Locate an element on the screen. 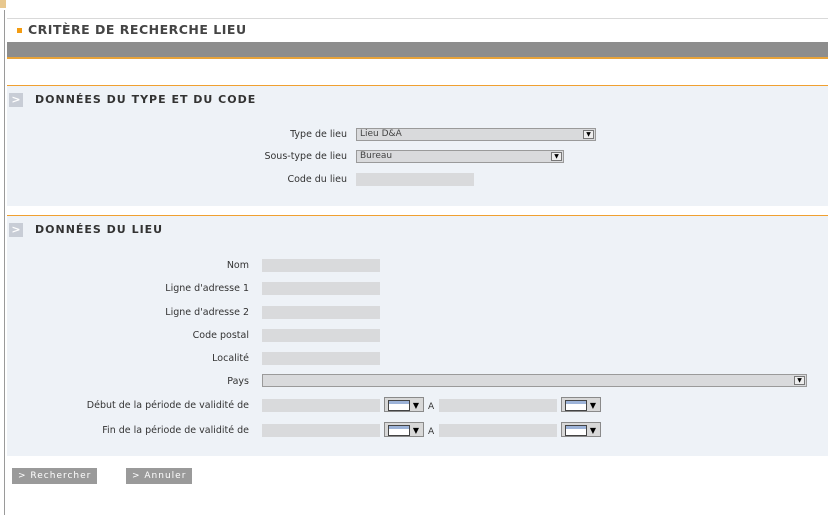 The height and width of the screenshot is (515, 828). pays-label: Pays is located at coordinates (238, 381).